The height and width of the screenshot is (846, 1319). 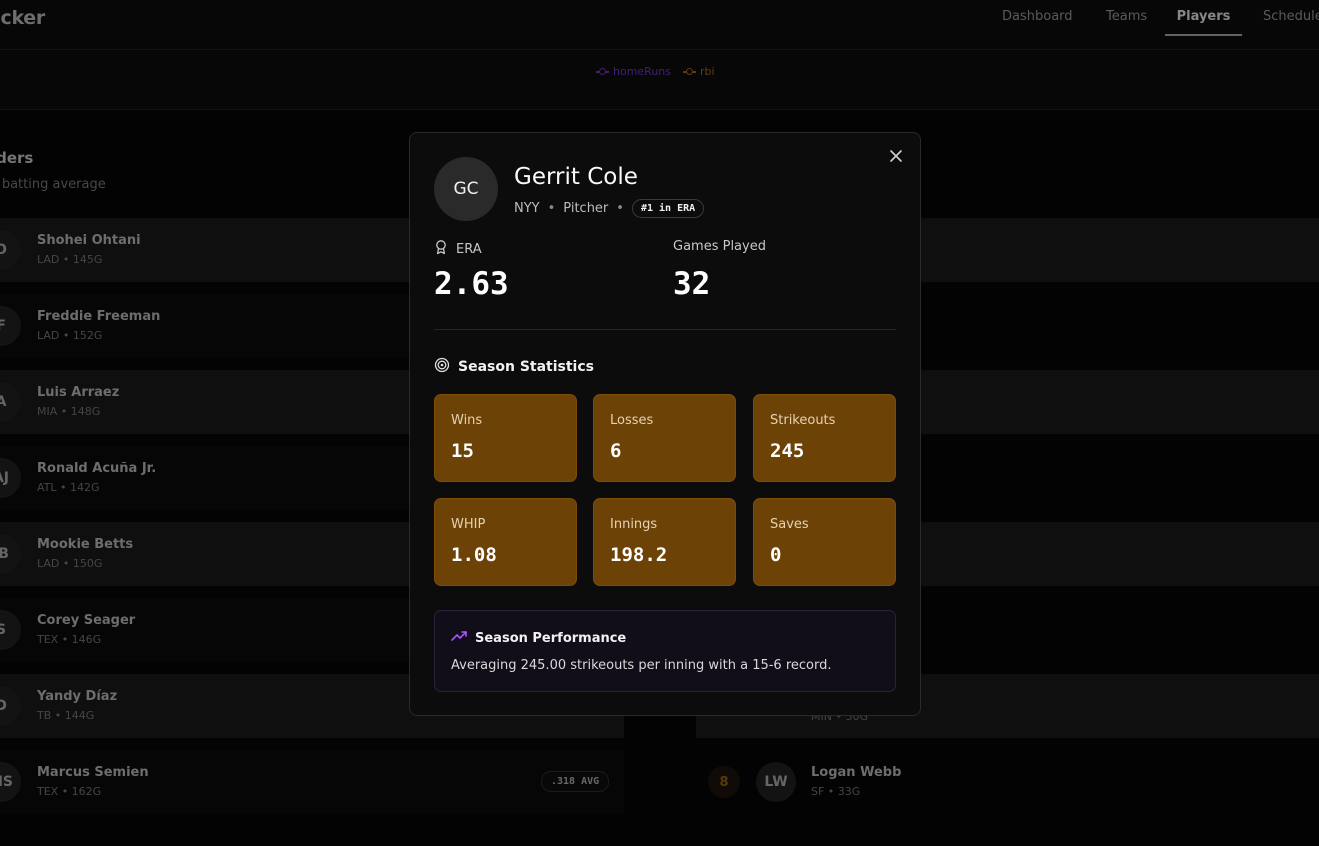 I want to click on performance-title: Season Performance, so click(x=538, y=638).